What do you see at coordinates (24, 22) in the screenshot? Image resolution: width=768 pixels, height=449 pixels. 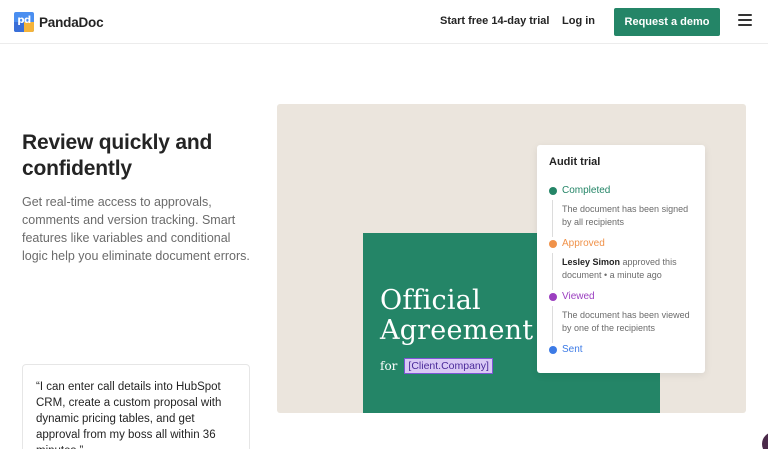 I see `pandadoc-logo-icon: pd` at bounding box center [24, 22].